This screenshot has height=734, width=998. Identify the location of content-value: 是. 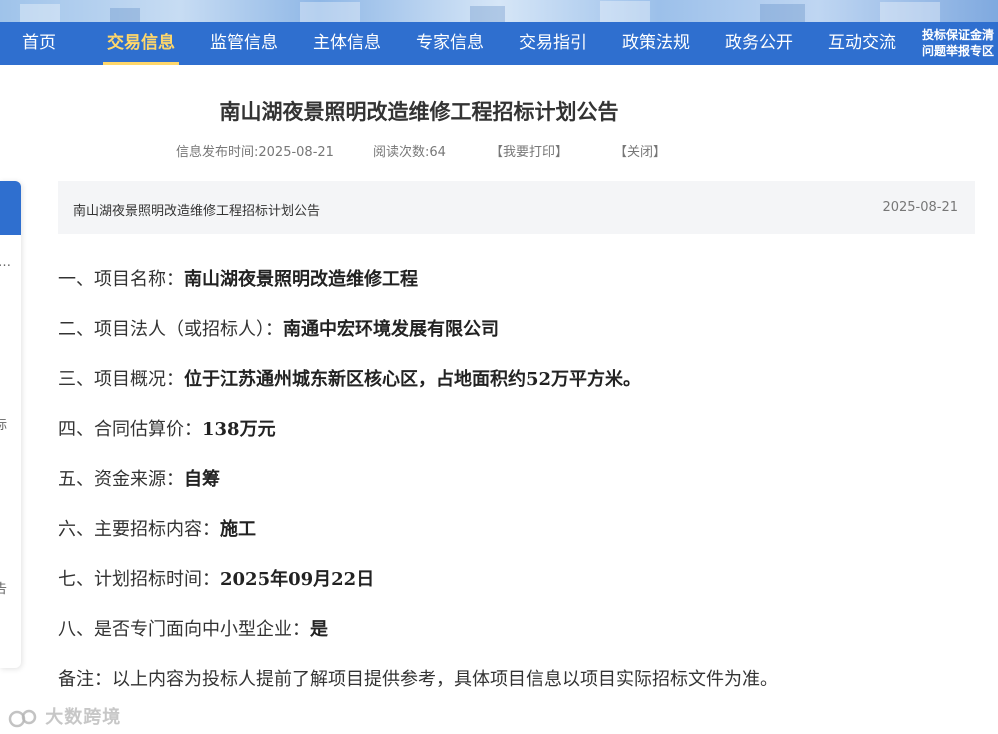
(319, 629).